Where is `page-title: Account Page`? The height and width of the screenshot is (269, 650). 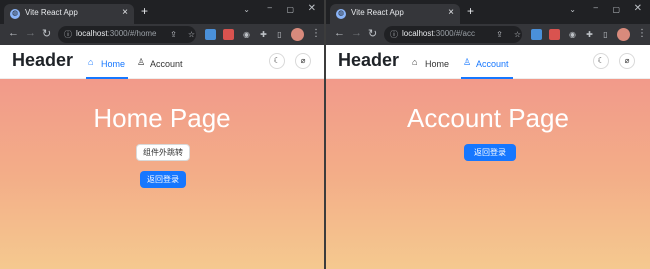
page-title: Account Page is located at coordinates (488, 118).